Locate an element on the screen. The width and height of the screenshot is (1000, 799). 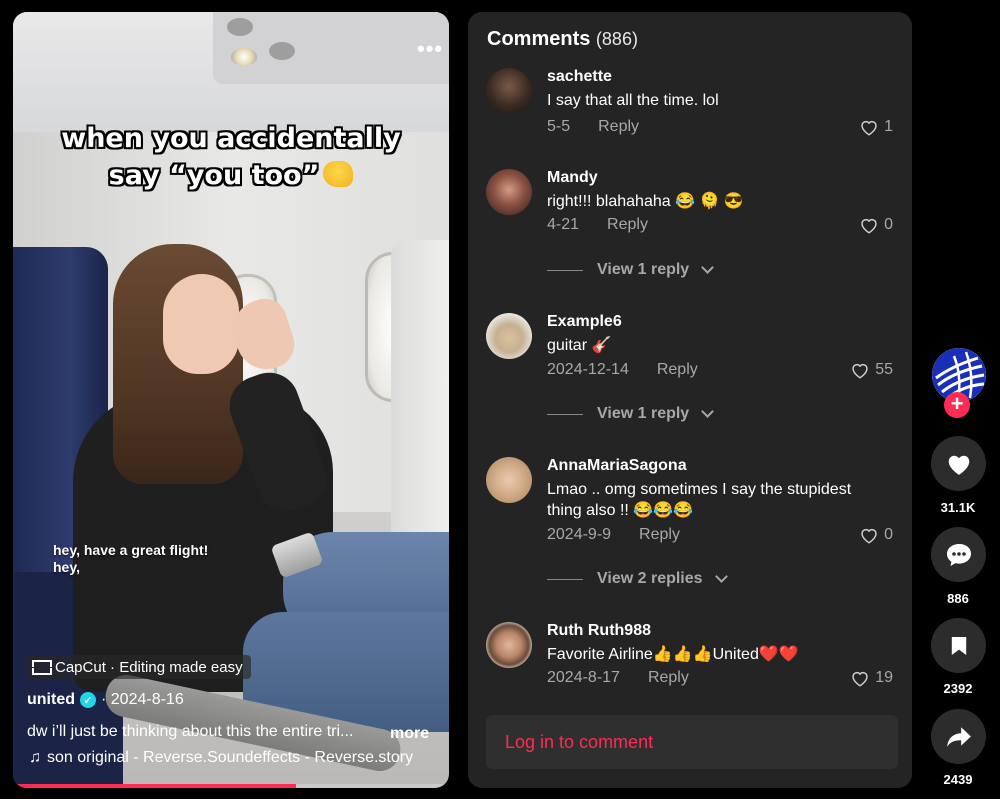
comment-like-count: 55 is located at coordinates (884, 369).